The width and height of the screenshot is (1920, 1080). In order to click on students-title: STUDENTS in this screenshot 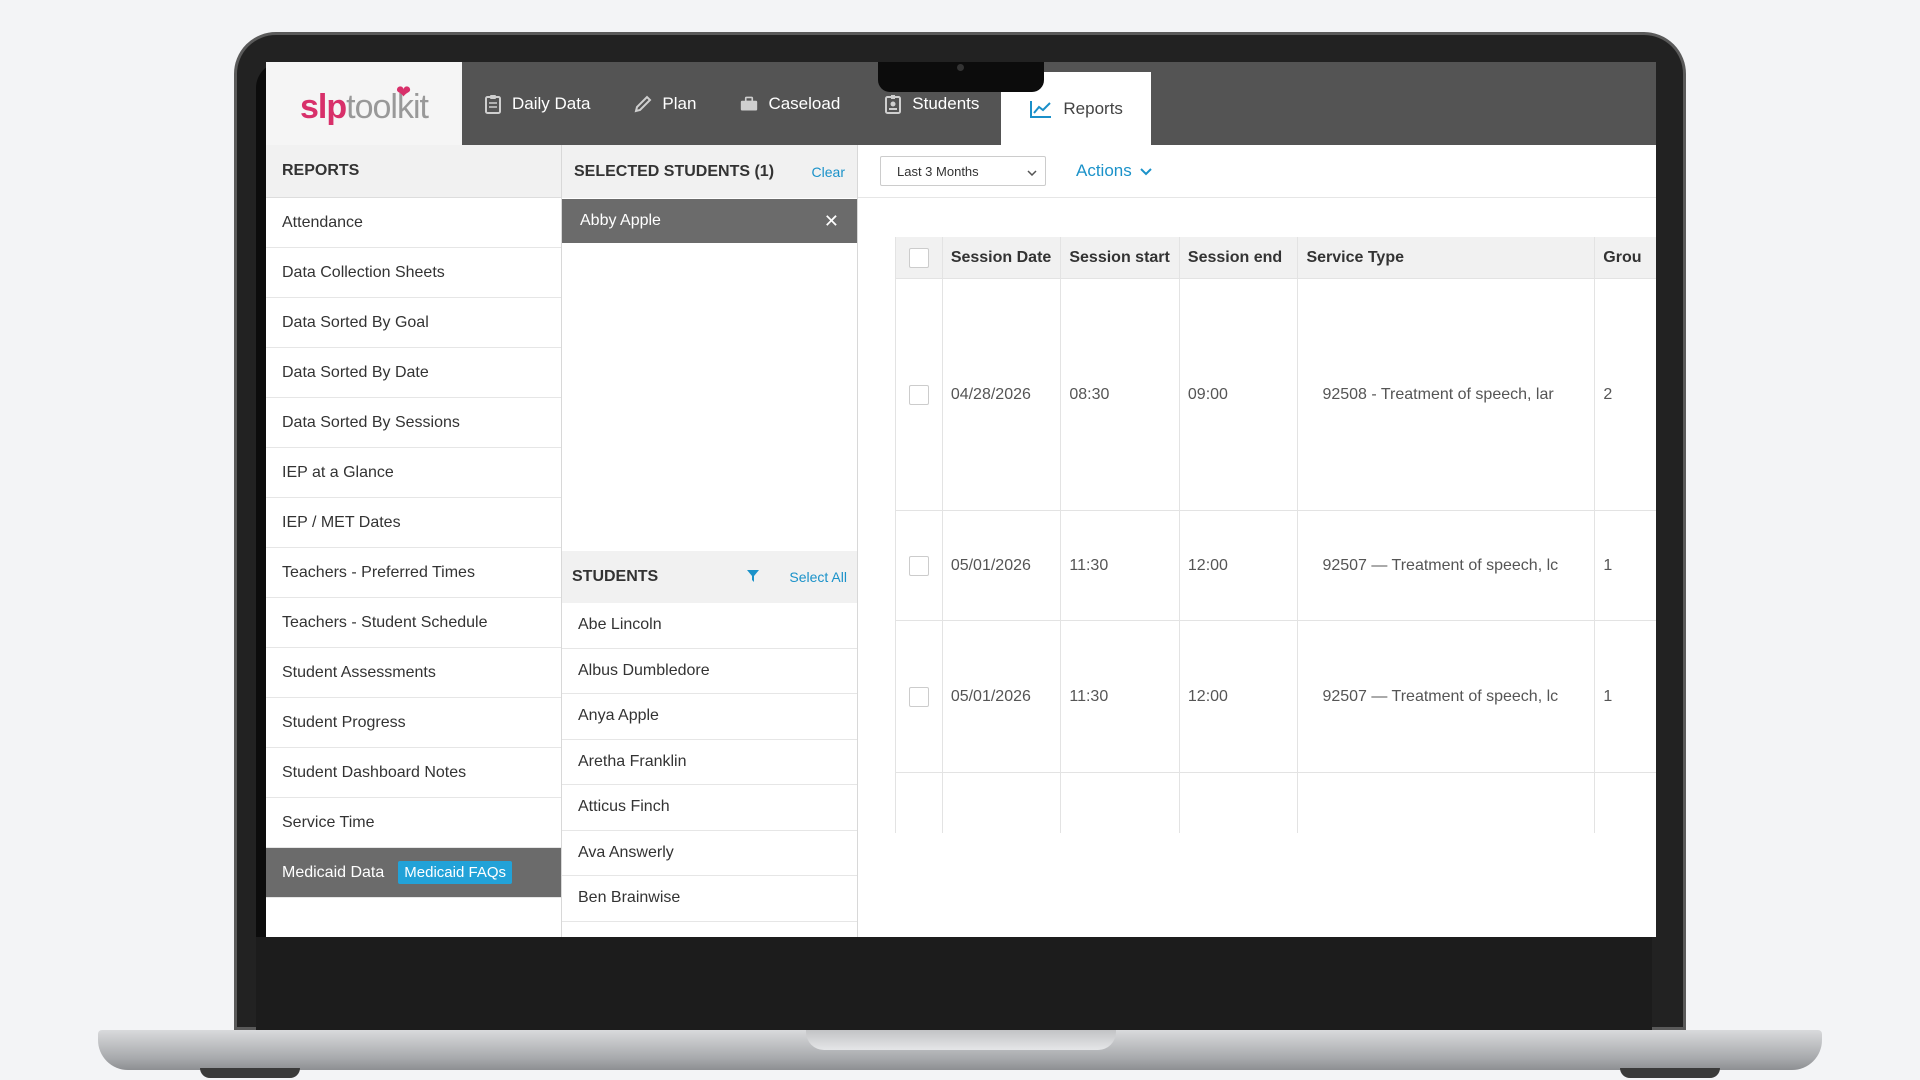, I will do `click(615, 576)`.